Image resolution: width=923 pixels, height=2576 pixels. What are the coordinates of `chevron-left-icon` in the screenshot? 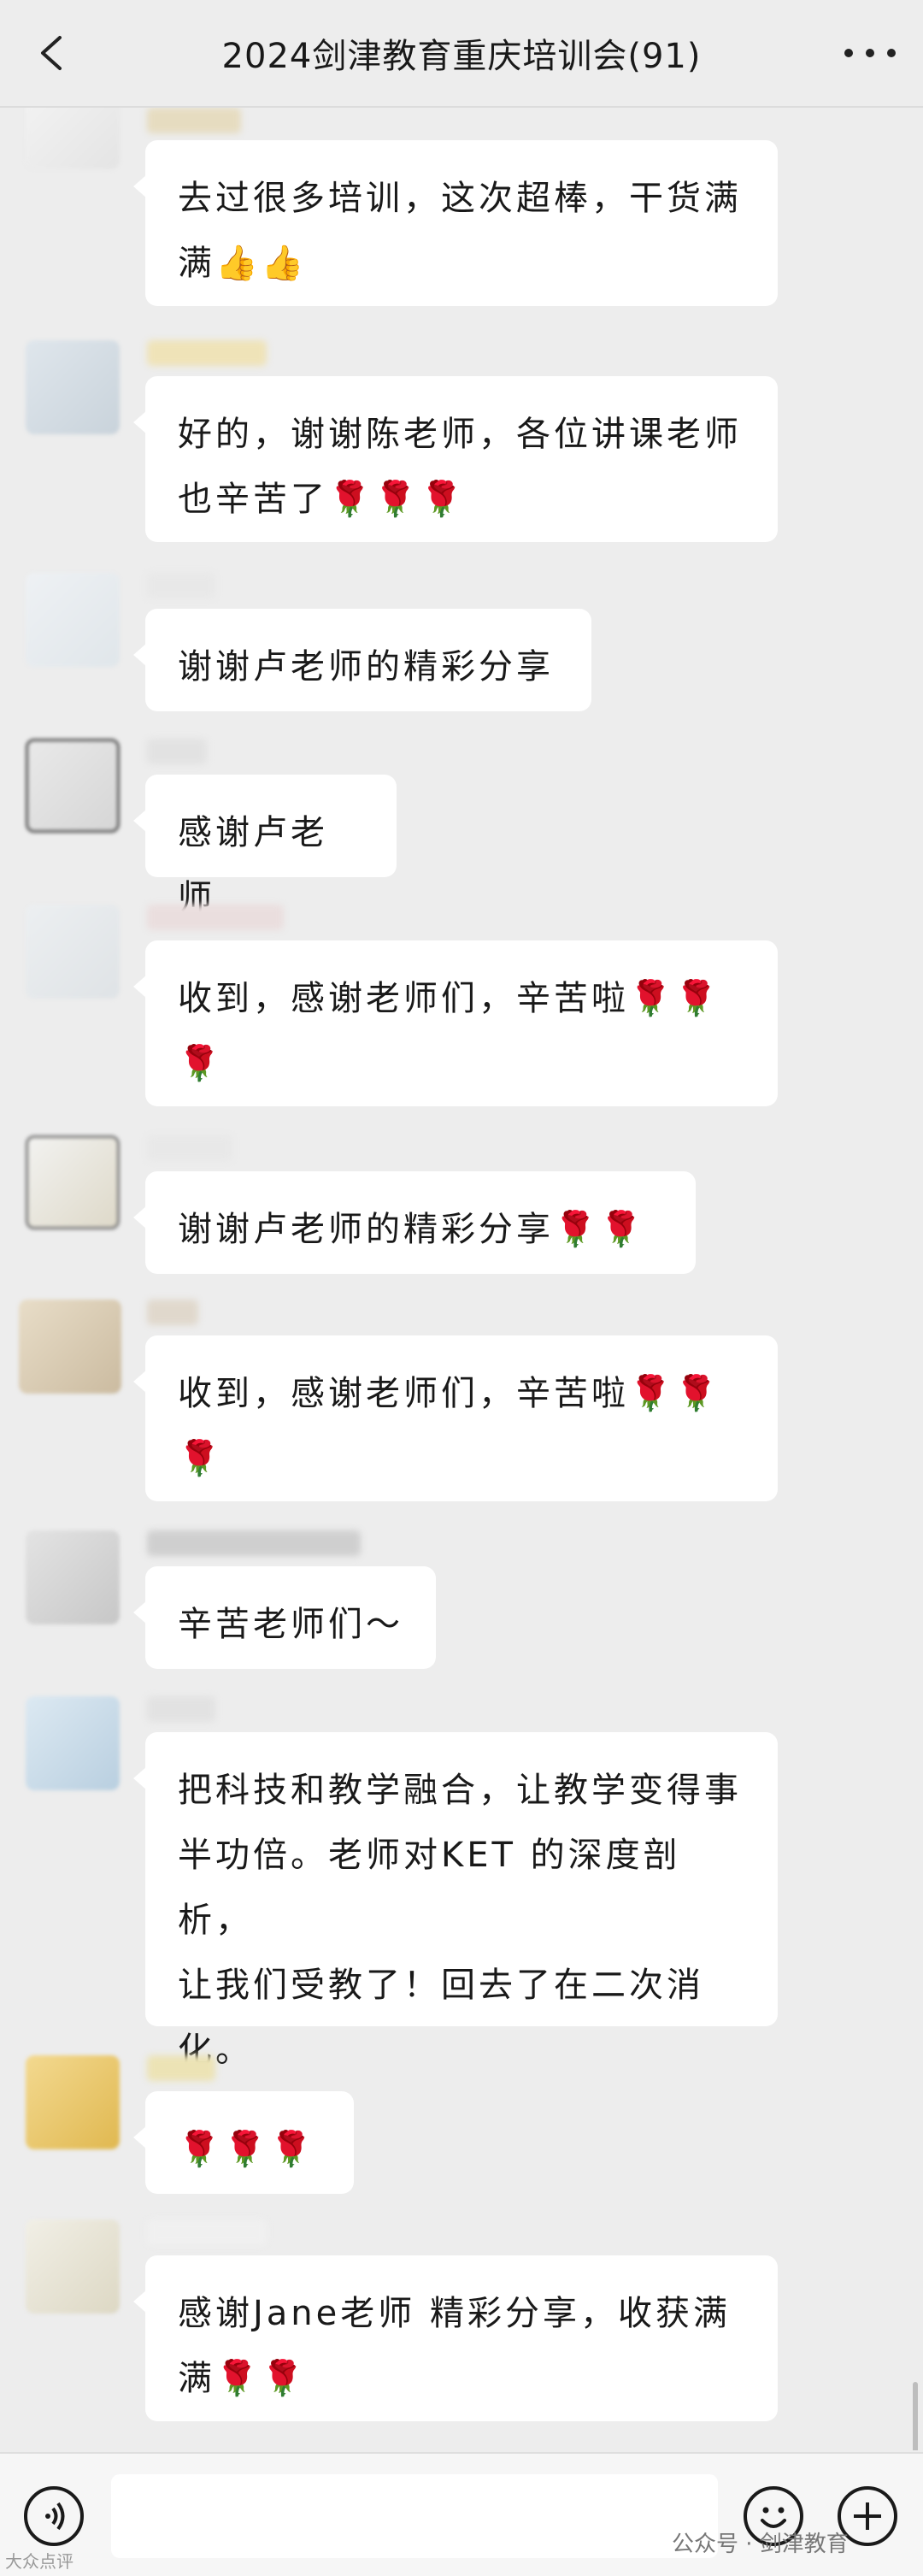 It's located at (51, 53).